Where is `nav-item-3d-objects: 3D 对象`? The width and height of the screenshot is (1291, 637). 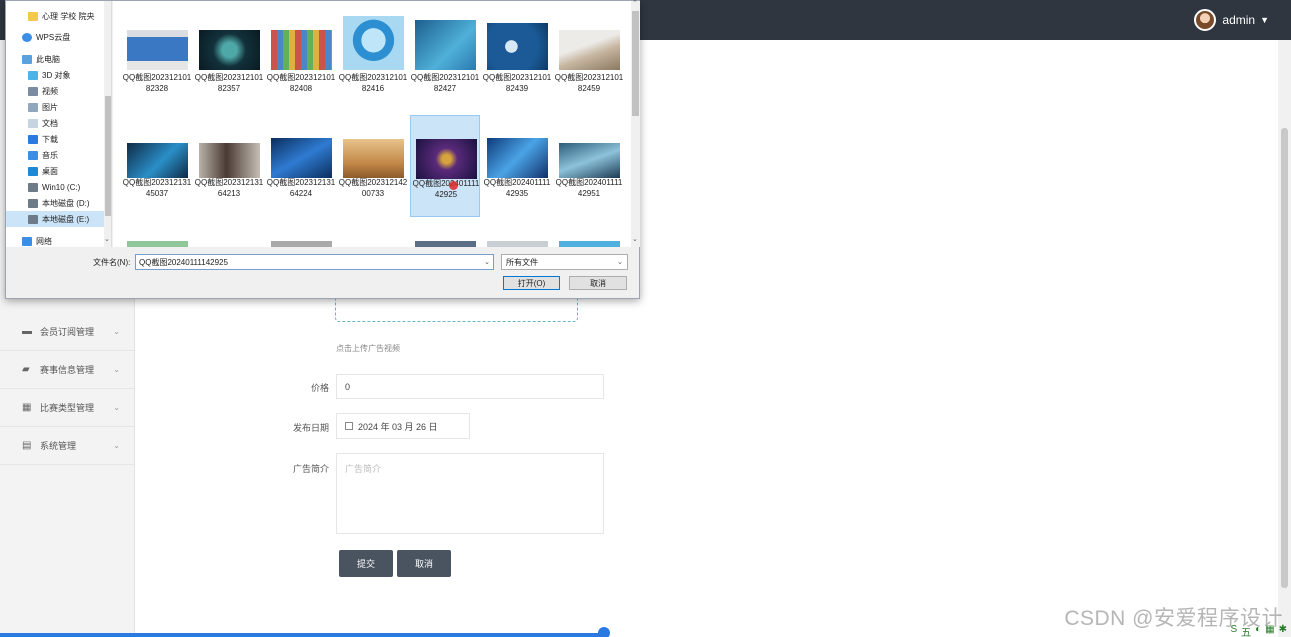
nav-item-3d-objects: 3D 对象 is located at coordinates (55, 75).